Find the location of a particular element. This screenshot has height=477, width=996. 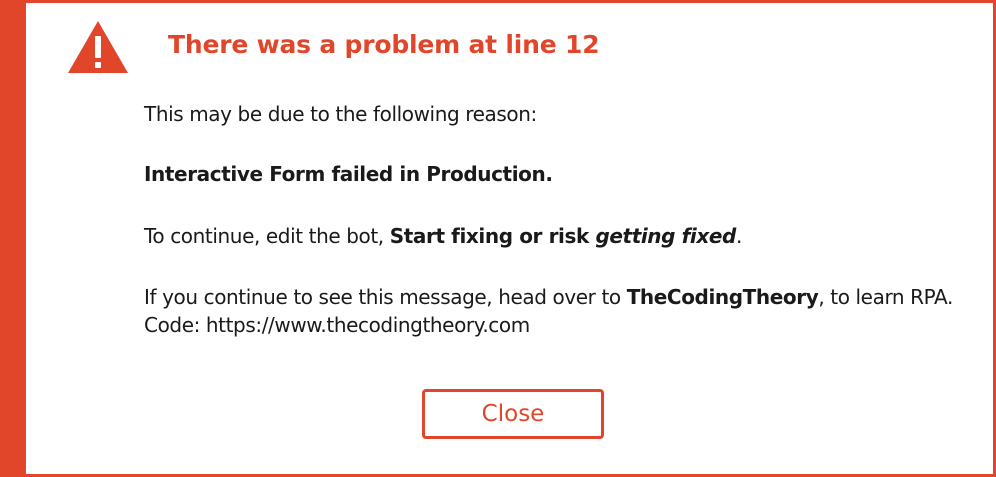

help-suffix-text: , to learn RPA. is located at coordinates (885, 297).